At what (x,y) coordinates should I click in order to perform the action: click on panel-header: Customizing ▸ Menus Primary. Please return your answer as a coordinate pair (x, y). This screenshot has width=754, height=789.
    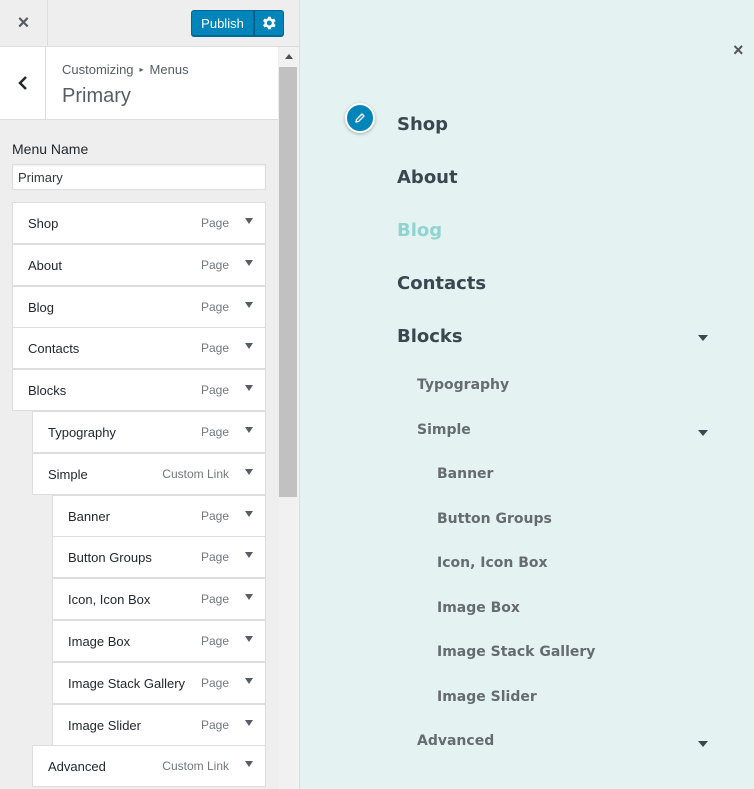
    Looking at the image, I should click on (139, 83).